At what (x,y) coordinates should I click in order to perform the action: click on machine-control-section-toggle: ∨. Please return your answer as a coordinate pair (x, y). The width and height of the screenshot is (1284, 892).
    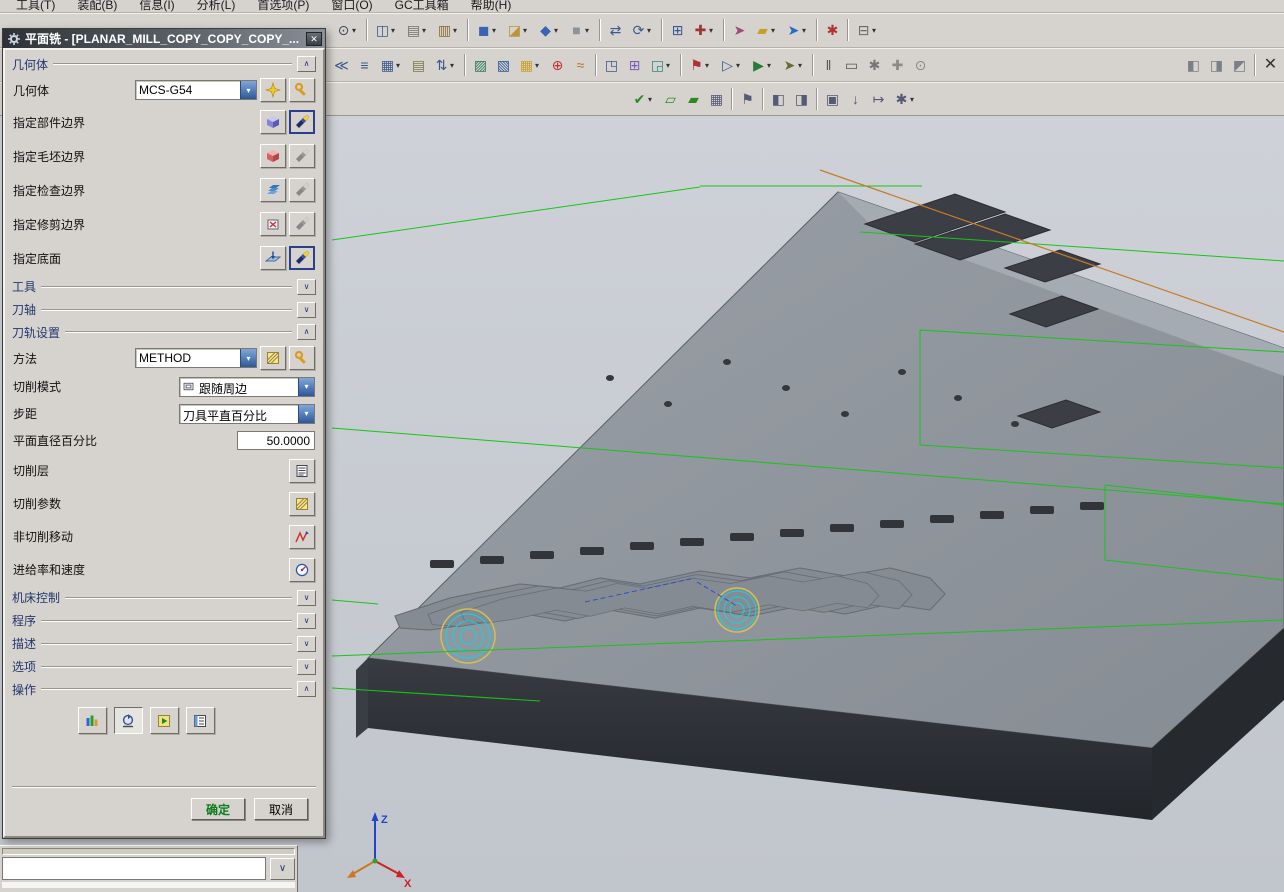
    Looking at the image, I should click on (306, 597).